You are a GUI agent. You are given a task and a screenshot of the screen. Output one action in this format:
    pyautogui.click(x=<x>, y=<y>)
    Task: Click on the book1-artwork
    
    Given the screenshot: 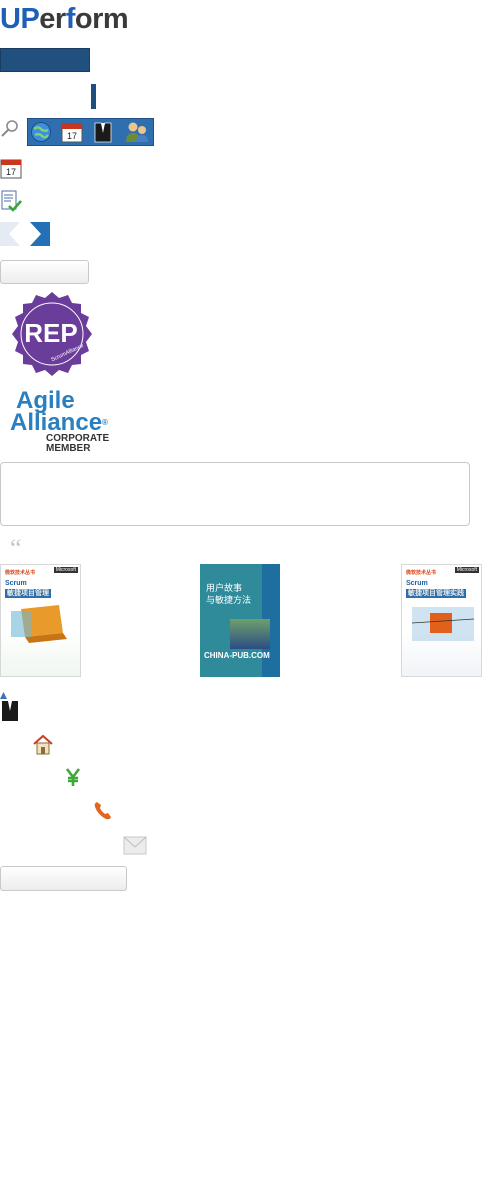 What is the action you would take?
    pyautogui.click(x=42, y=623)
    